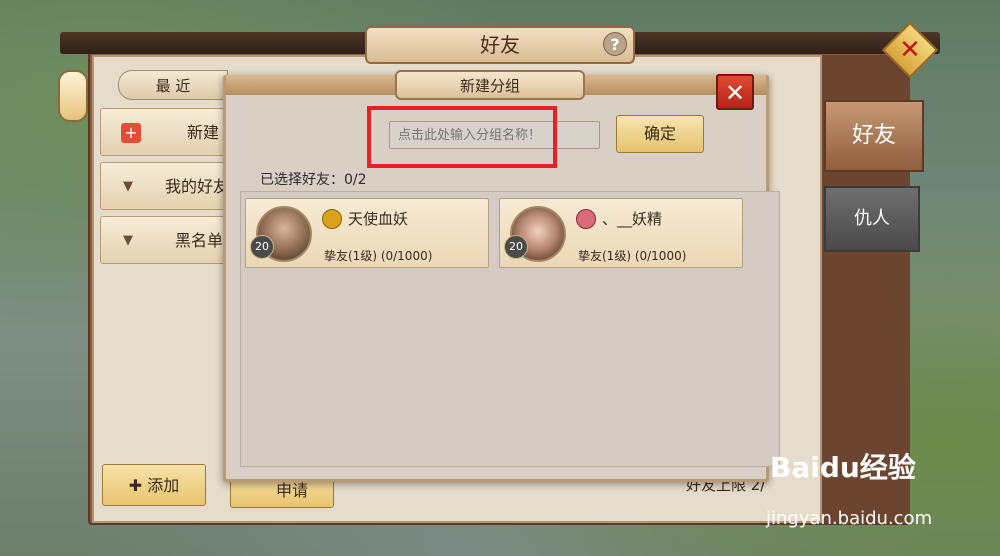 This screenshot has height=556, width=1000. I want to click on add-button-label: 添加, so click(163, 485).